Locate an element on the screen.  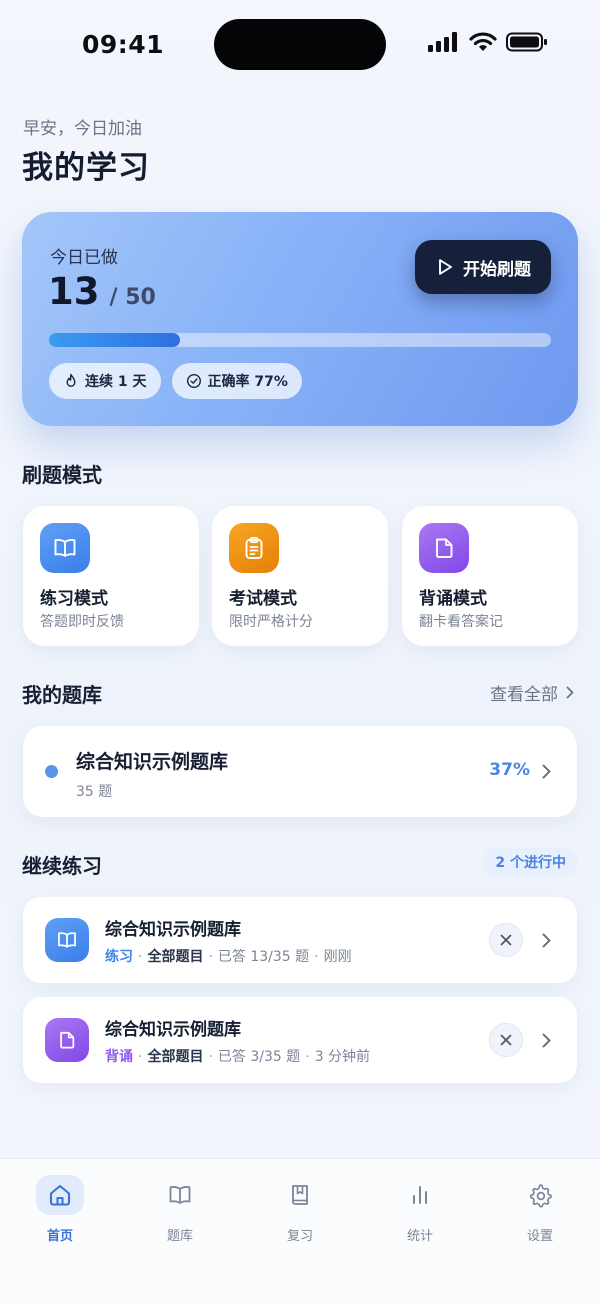
bank-name: 综合知识示例题库 is located at coordinates (152, 762).